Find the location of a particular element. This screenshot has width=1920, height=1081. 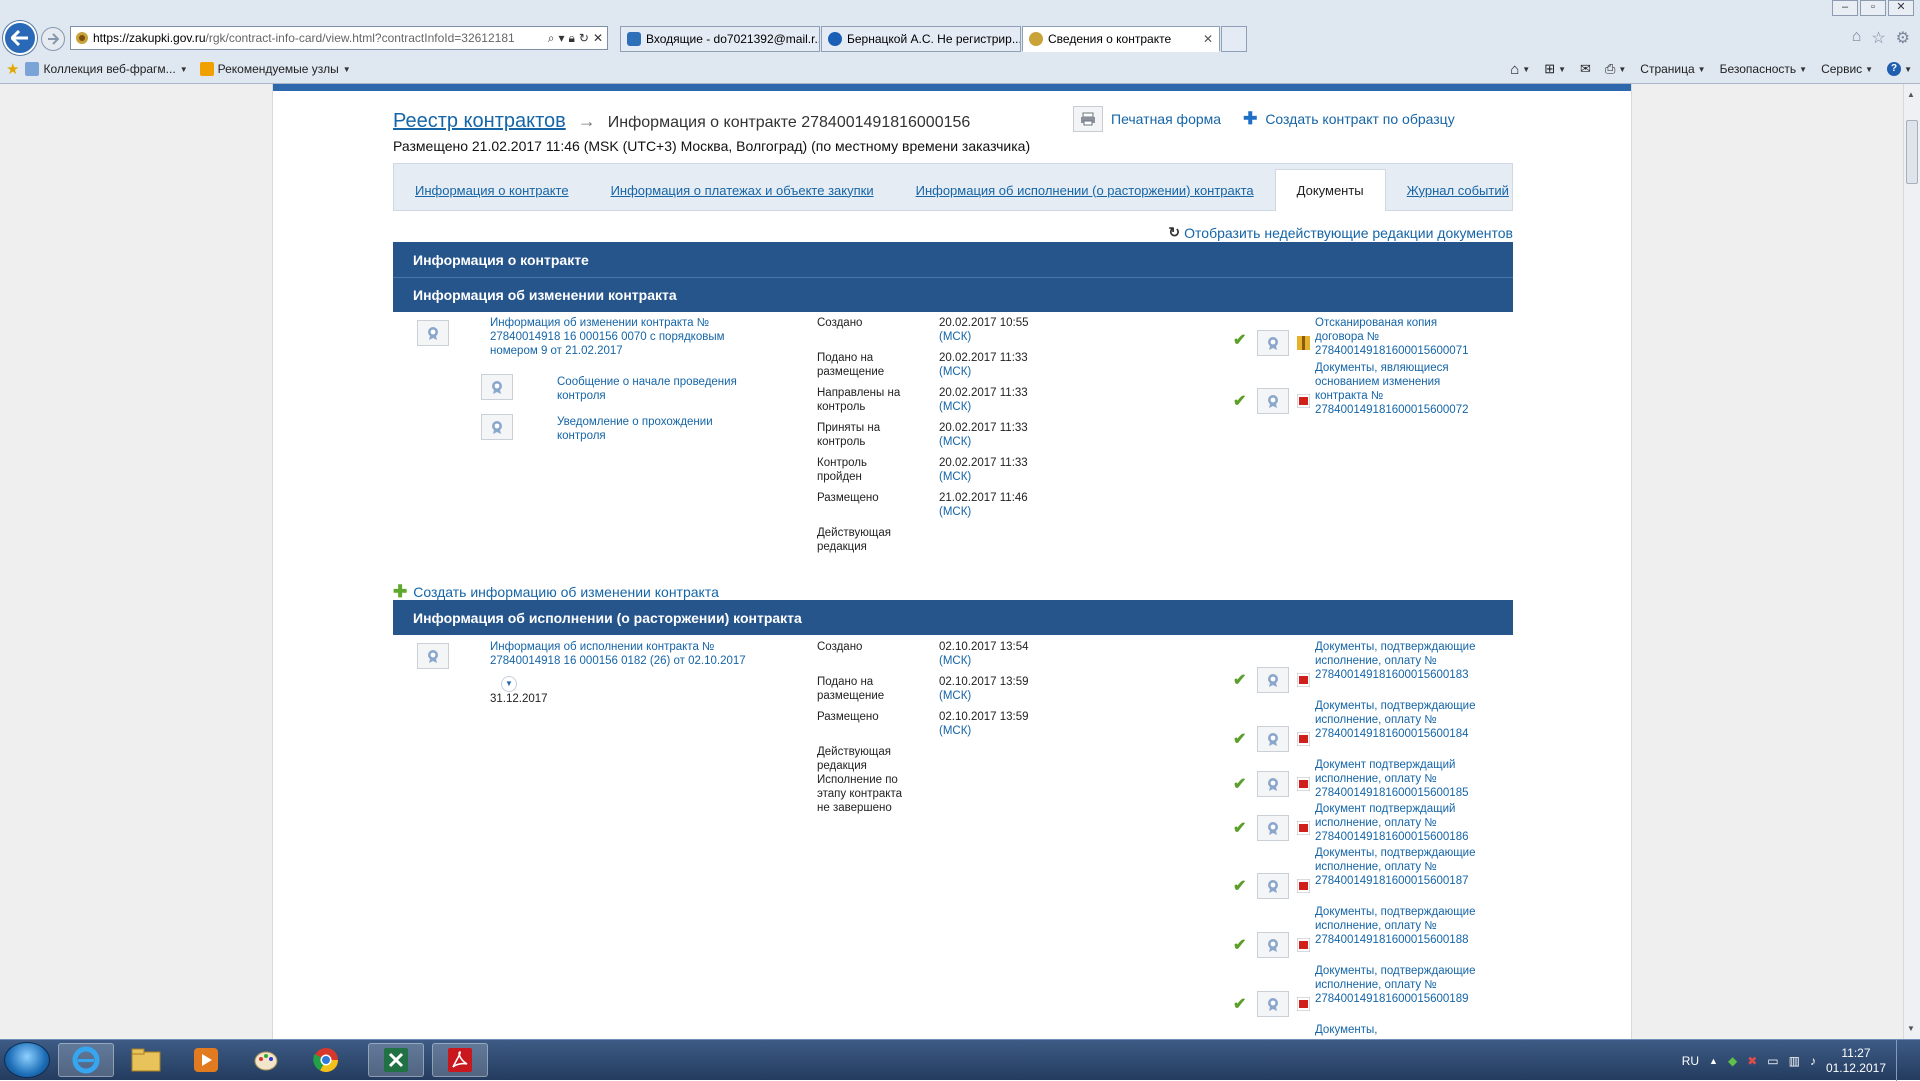

favorites-star-icon: ☆ is located at coordinates (1878, 38).